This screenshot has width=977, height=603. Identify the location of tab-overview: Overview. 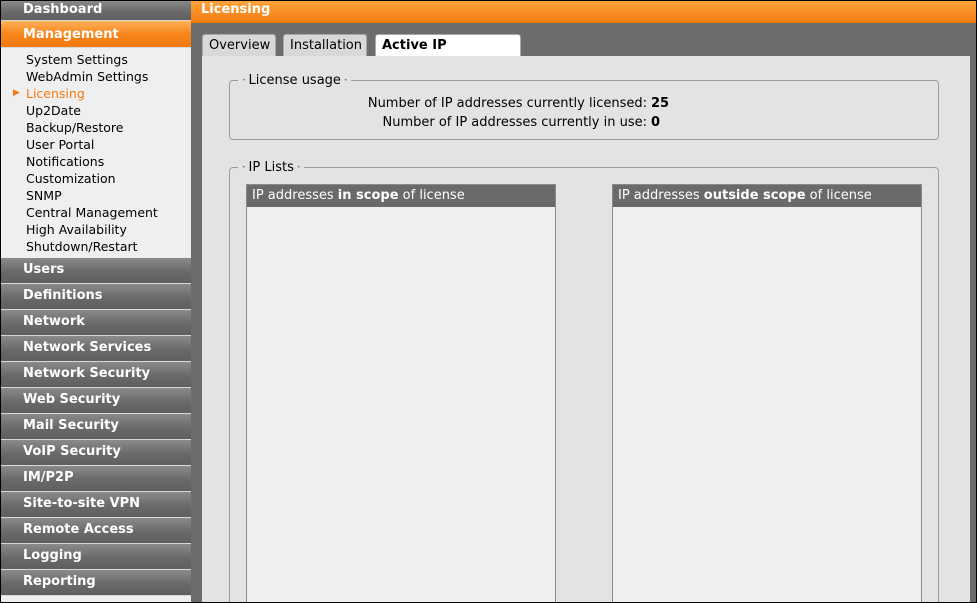
(239, 45).